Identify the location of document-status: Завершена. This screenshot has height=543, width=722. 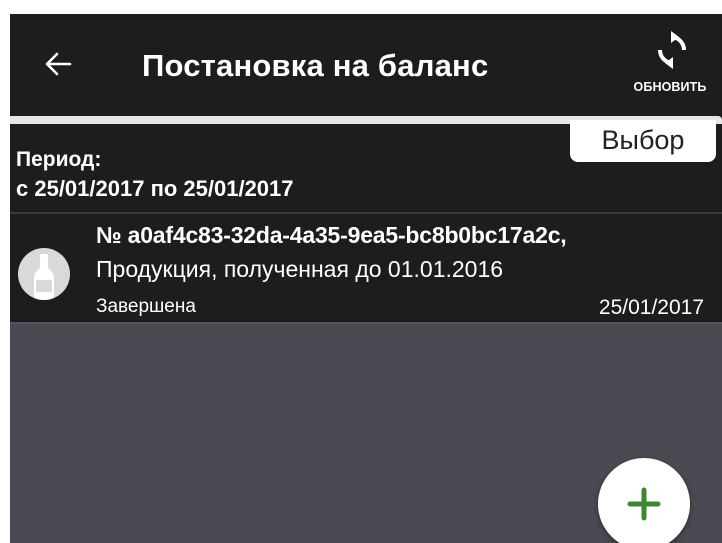
(146, 306).